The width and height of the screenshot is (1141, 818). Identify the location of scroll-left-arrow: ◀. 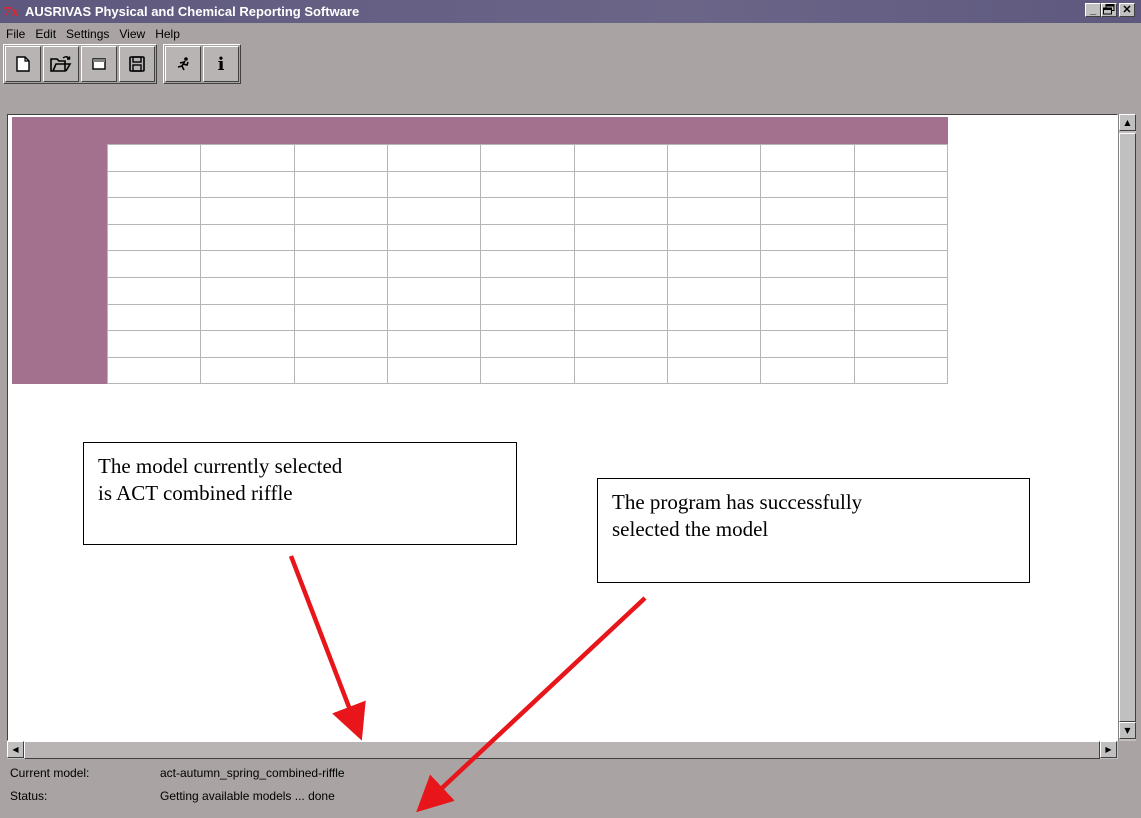
(15, 749).